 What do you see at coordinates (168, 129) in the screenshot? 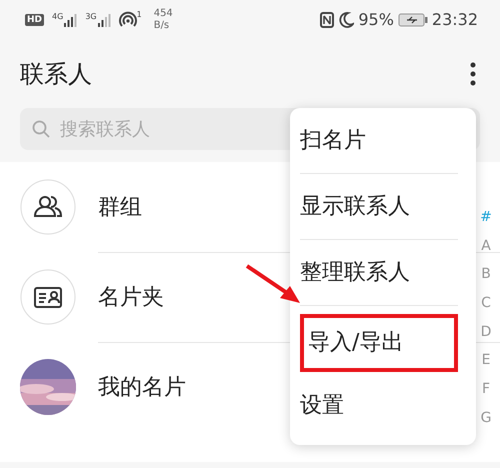
I see `search-field: 搜索联系人` at bounding box center [168, 129].